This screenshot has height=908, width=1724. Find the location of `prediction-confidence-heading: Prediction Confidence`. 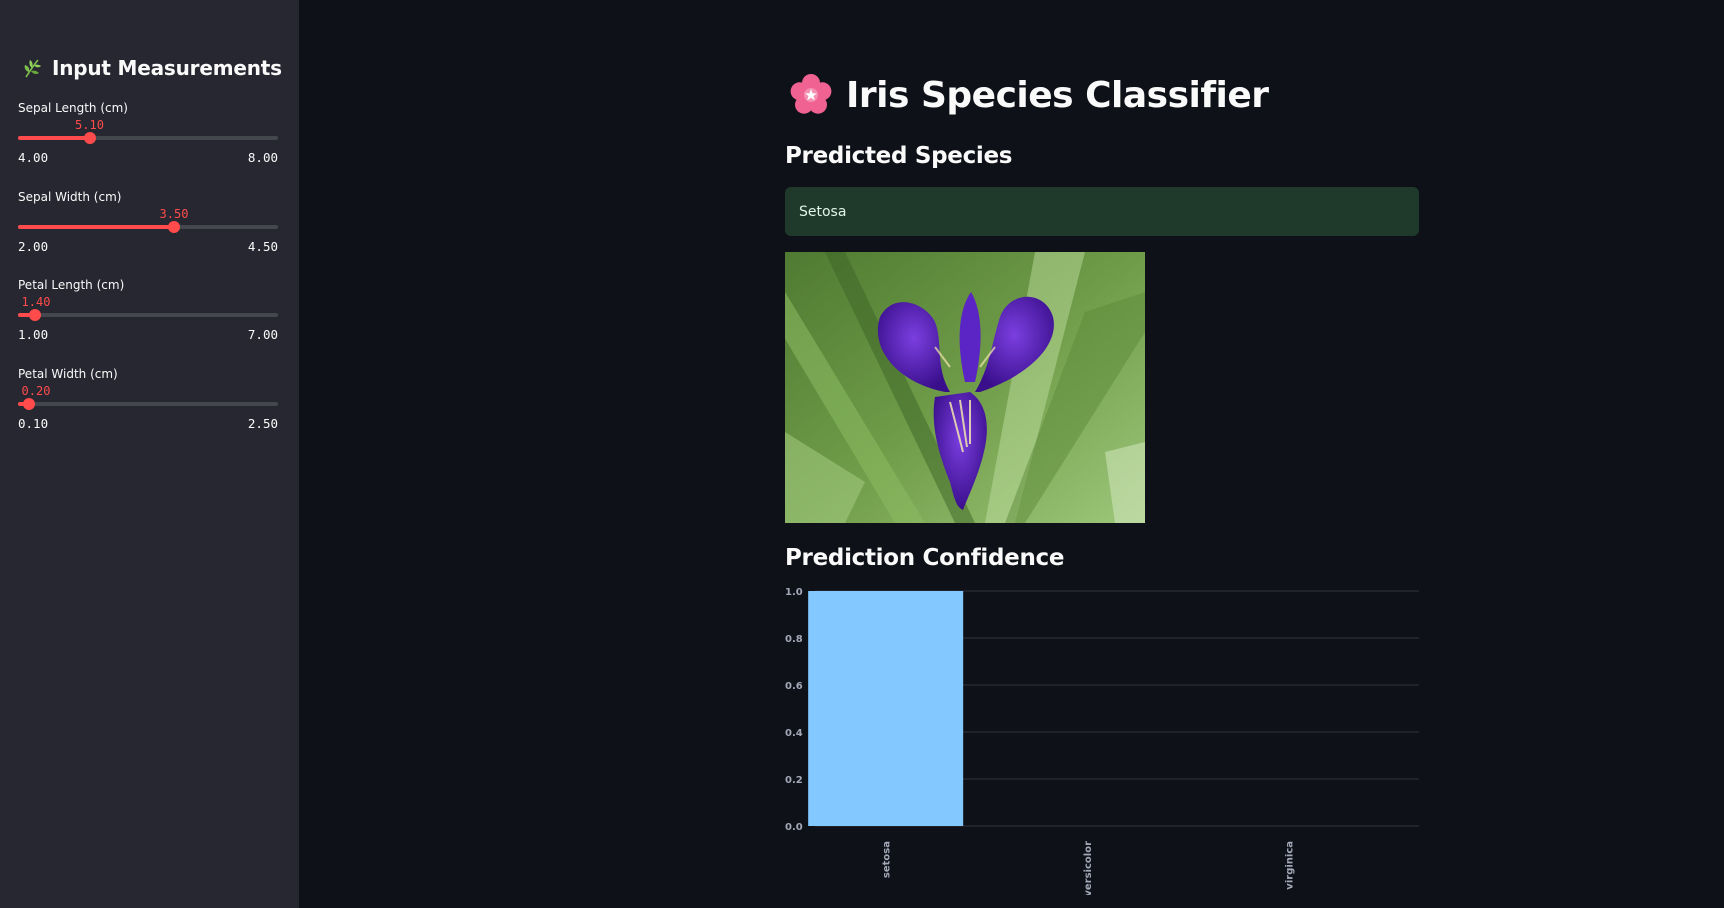

prediction-confidence-heading: Prediction Confidence is located at coordinates (925, 558).